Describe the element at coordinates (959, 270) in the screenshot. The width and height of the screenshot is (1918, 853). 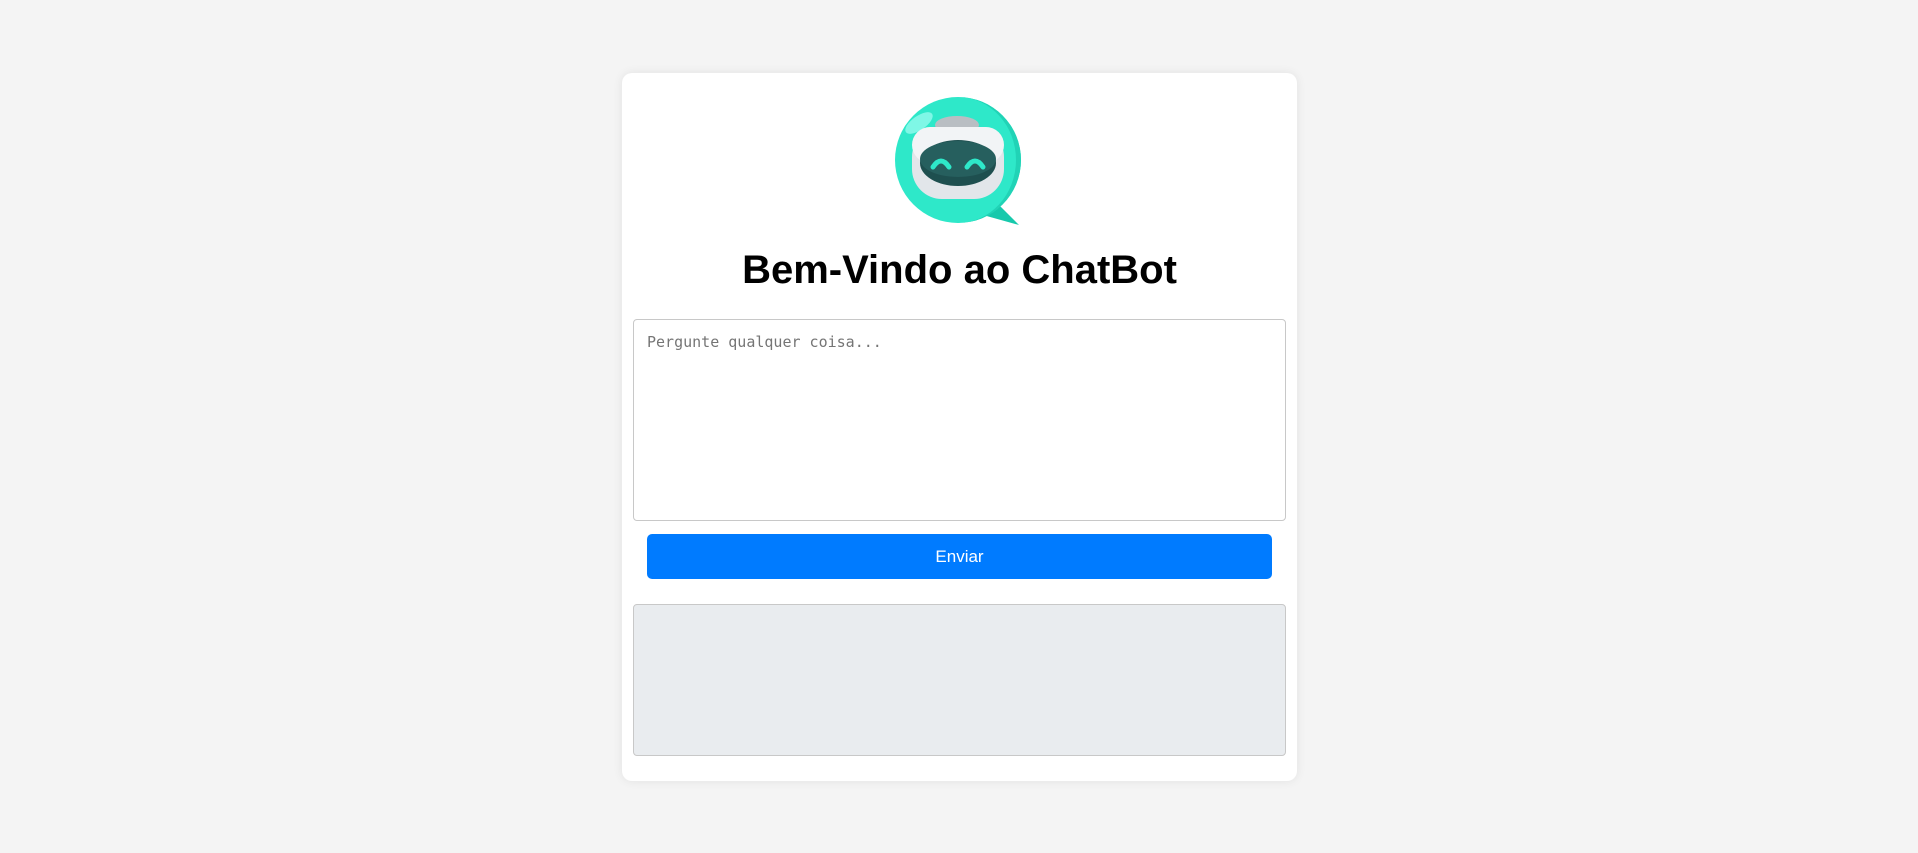
I see `page-title: Bem-Vindo ao ChatBot` at that location.